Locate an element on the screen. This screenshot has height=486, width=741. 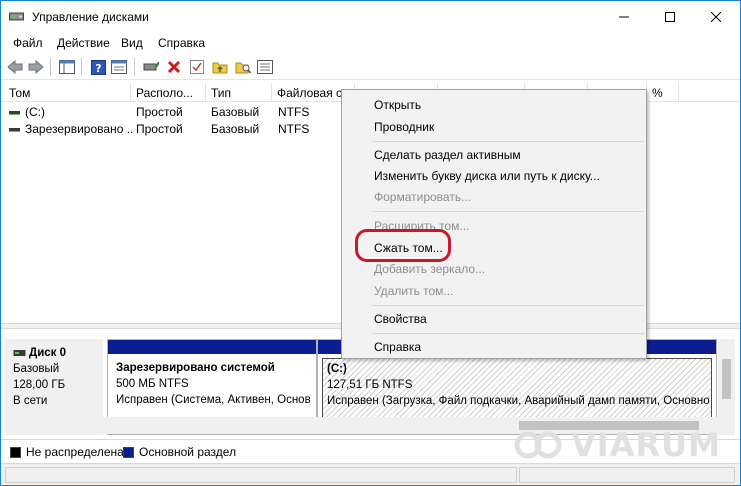
disk-title: Диск 0 is located at coordinates (58, 353).